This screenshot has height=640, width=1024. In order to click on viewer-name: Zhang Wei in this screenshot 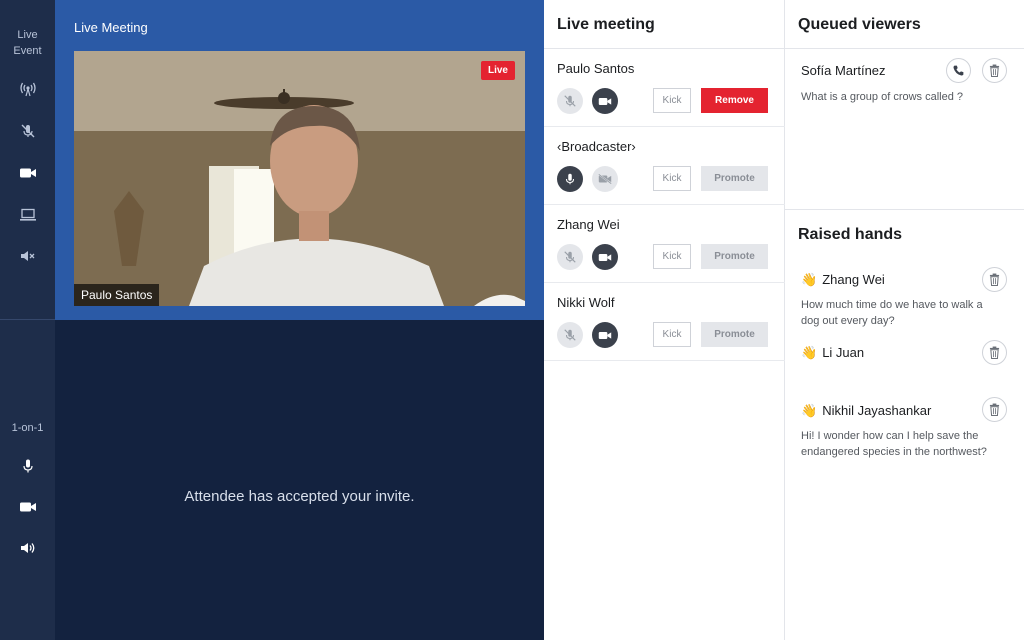, I will do `click(853, 279)`.